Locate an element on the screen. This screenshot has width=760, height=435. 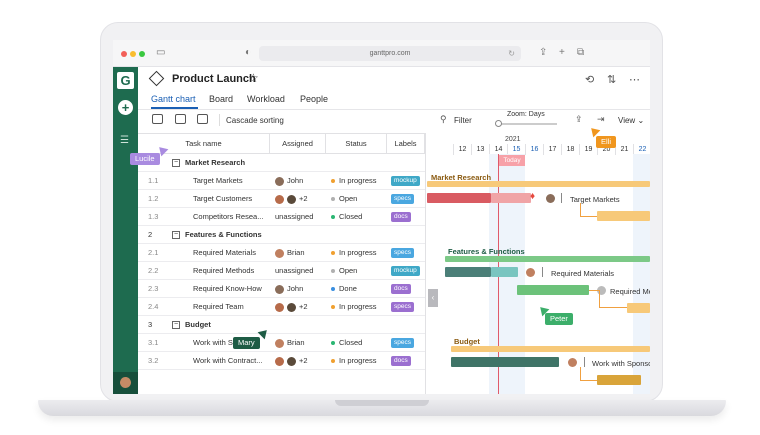
target-customers-bar is located at coordinates (623, 216).